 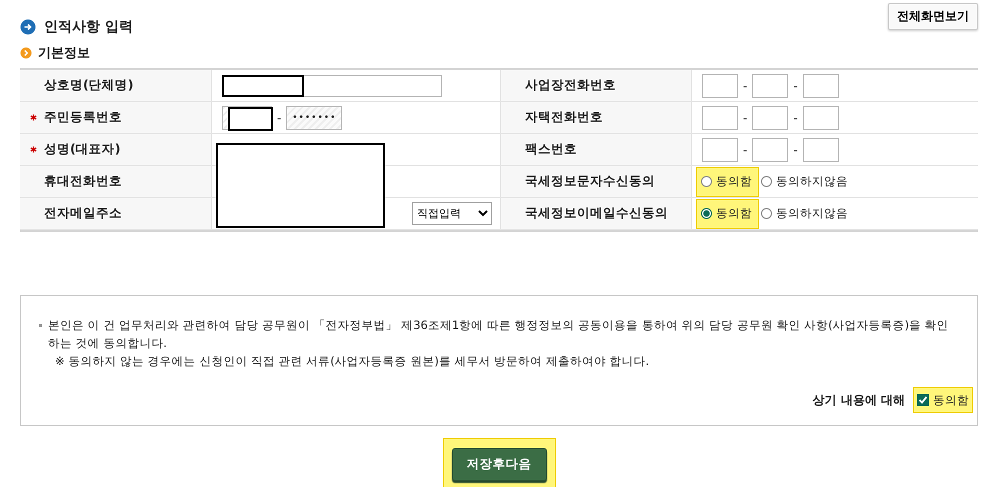 I want to click on section-title: 기본정보, so click(x=64, y=53).